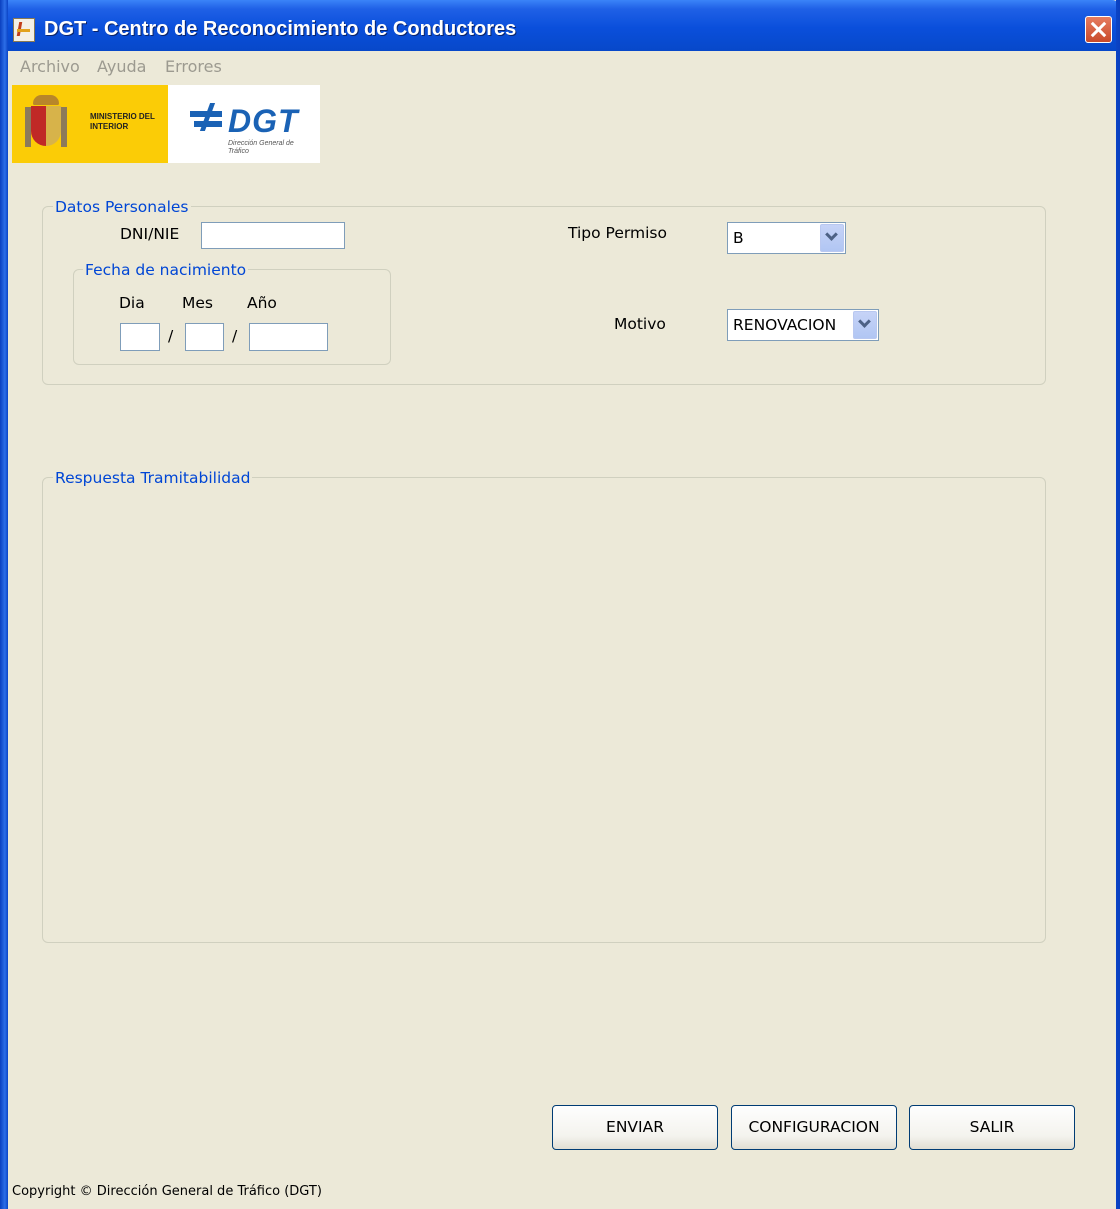  Describe the element at coordinates (635, 1127) in the screenshot. I see `enviar-button: ENVIAR` at that location.